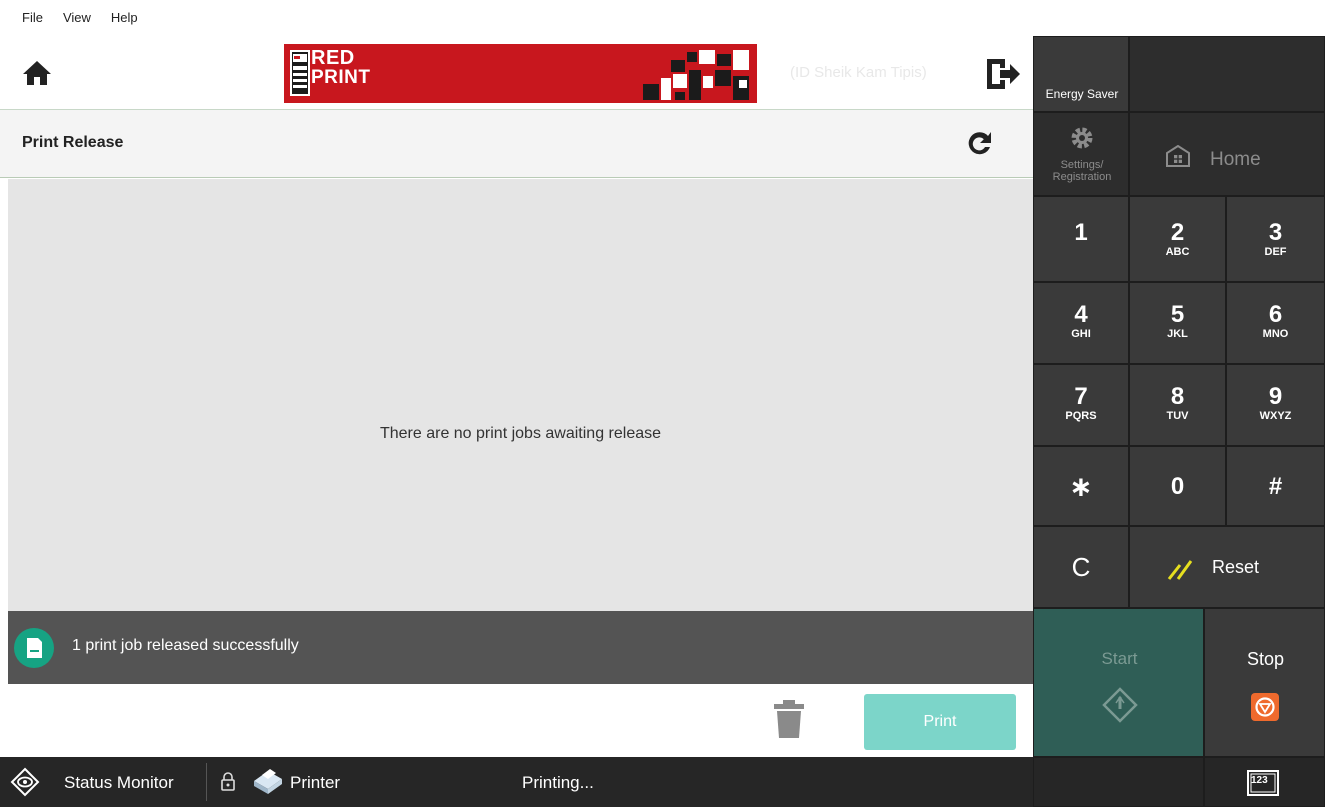  I want to click on key-6: 6 MNO, so click(1275, 323).